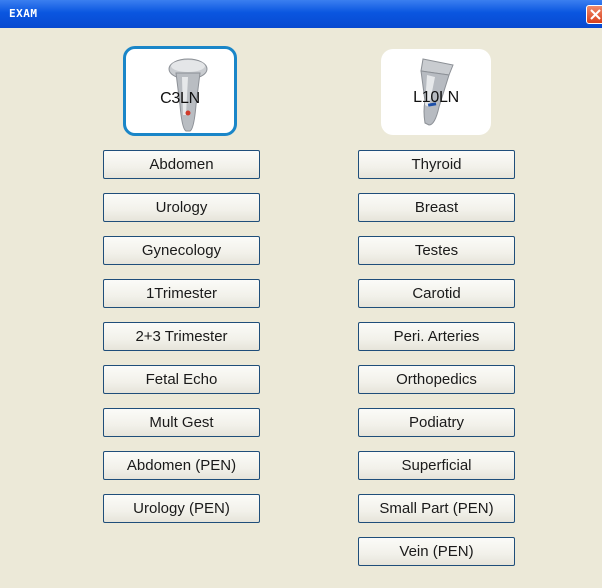 The width and height of the screenshot is (602, 588). What do you see at coordinates (181, 336) in the screenshot?
I see `exam-button: 2+3 Trimester` at bounding box center [181, 336].